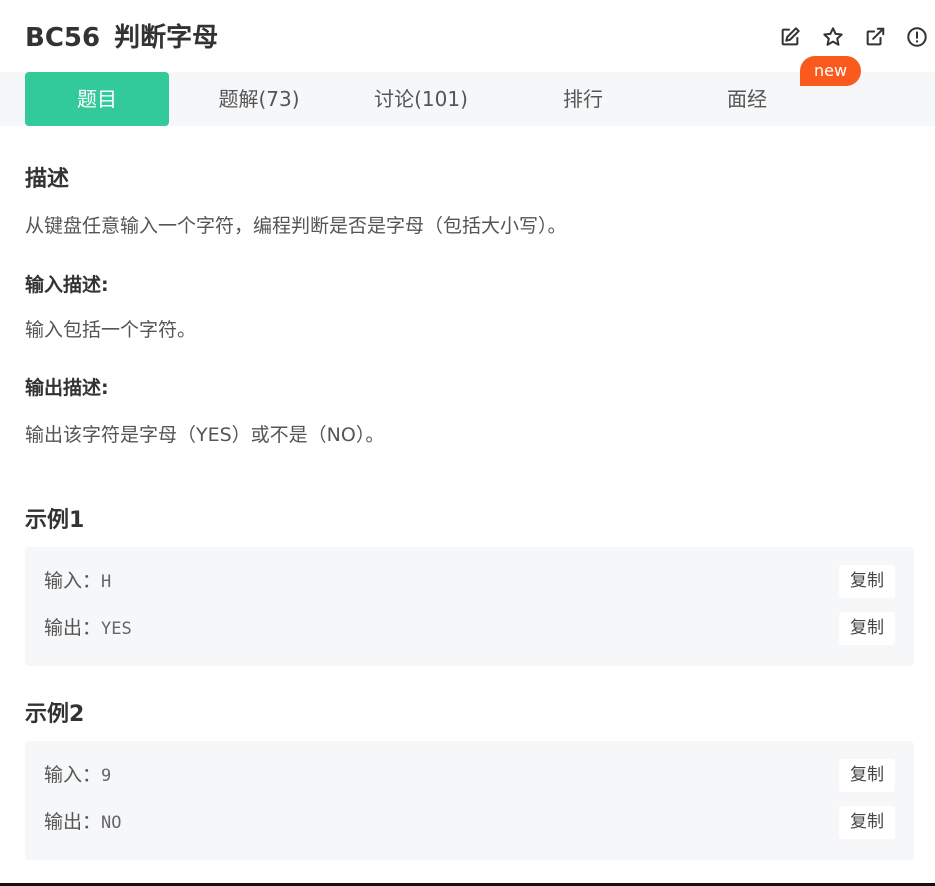 The image size is (935, 886). Describe the element at coordinates (111, 330) in the screenshot. I see `input-description-text: 输入包括一个字符。` at that location.